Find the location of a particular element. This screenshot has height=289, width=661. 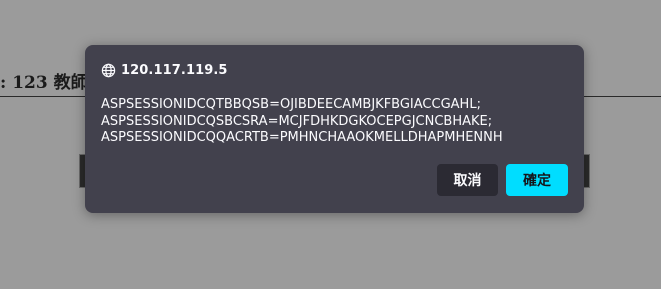

globe-icon is located at coordinates (108, 70).